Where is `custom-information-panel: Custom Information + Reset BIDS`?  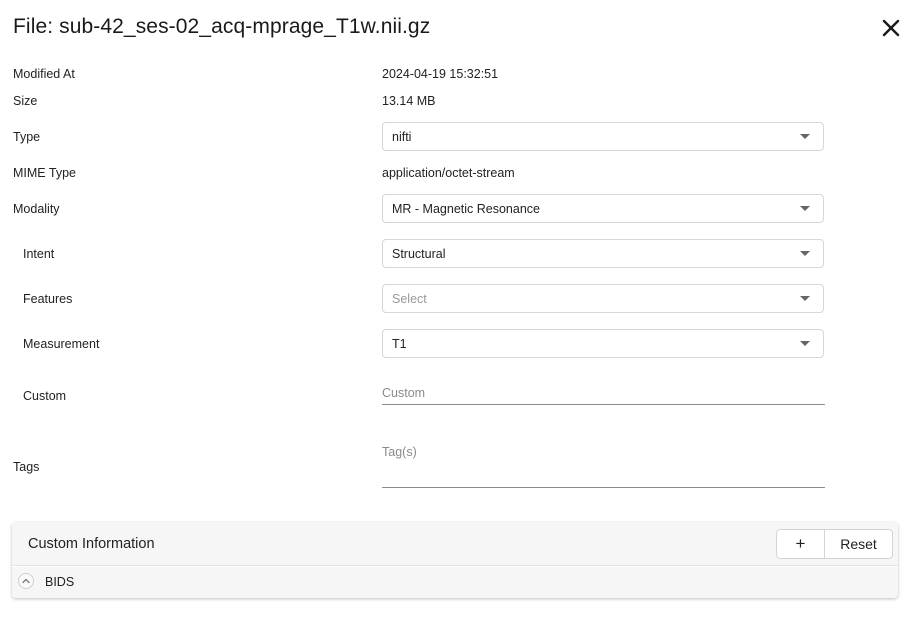
custom-information-panel: Custom Information + Reset BIDS is located at coordinates (455, 560).